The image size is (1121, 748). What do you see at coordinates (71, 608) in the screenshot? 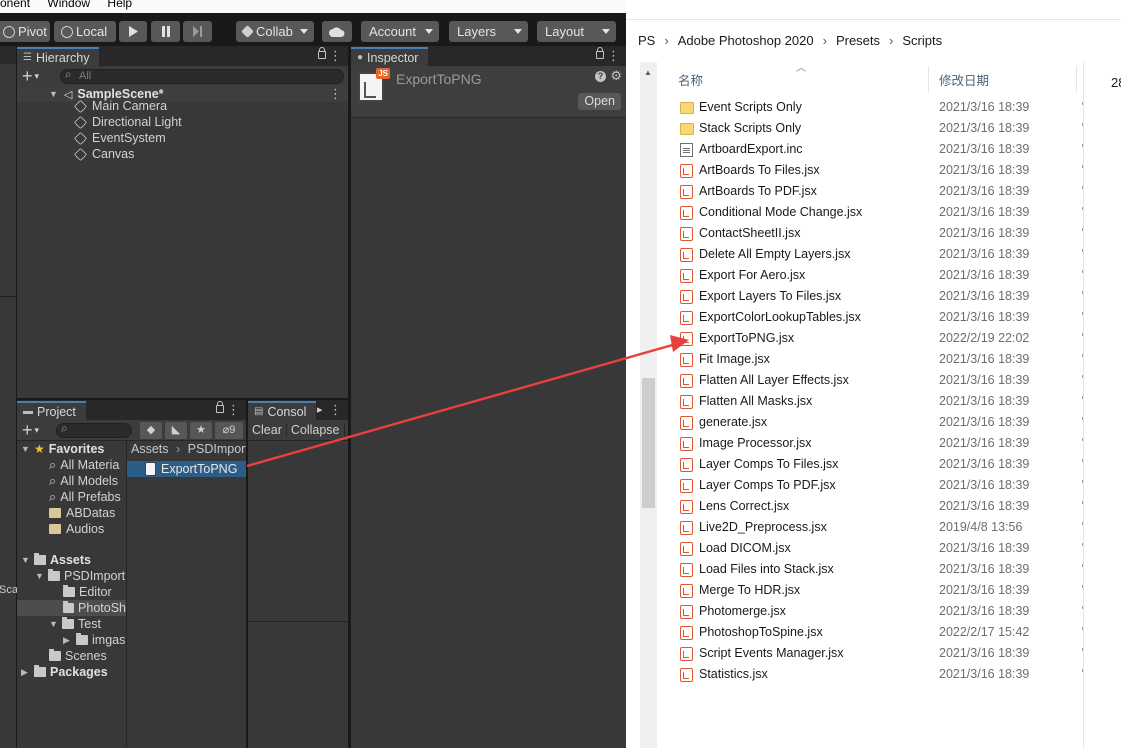
I see `folder-photosh: PhotoSh` at bounding box center [71, 608].